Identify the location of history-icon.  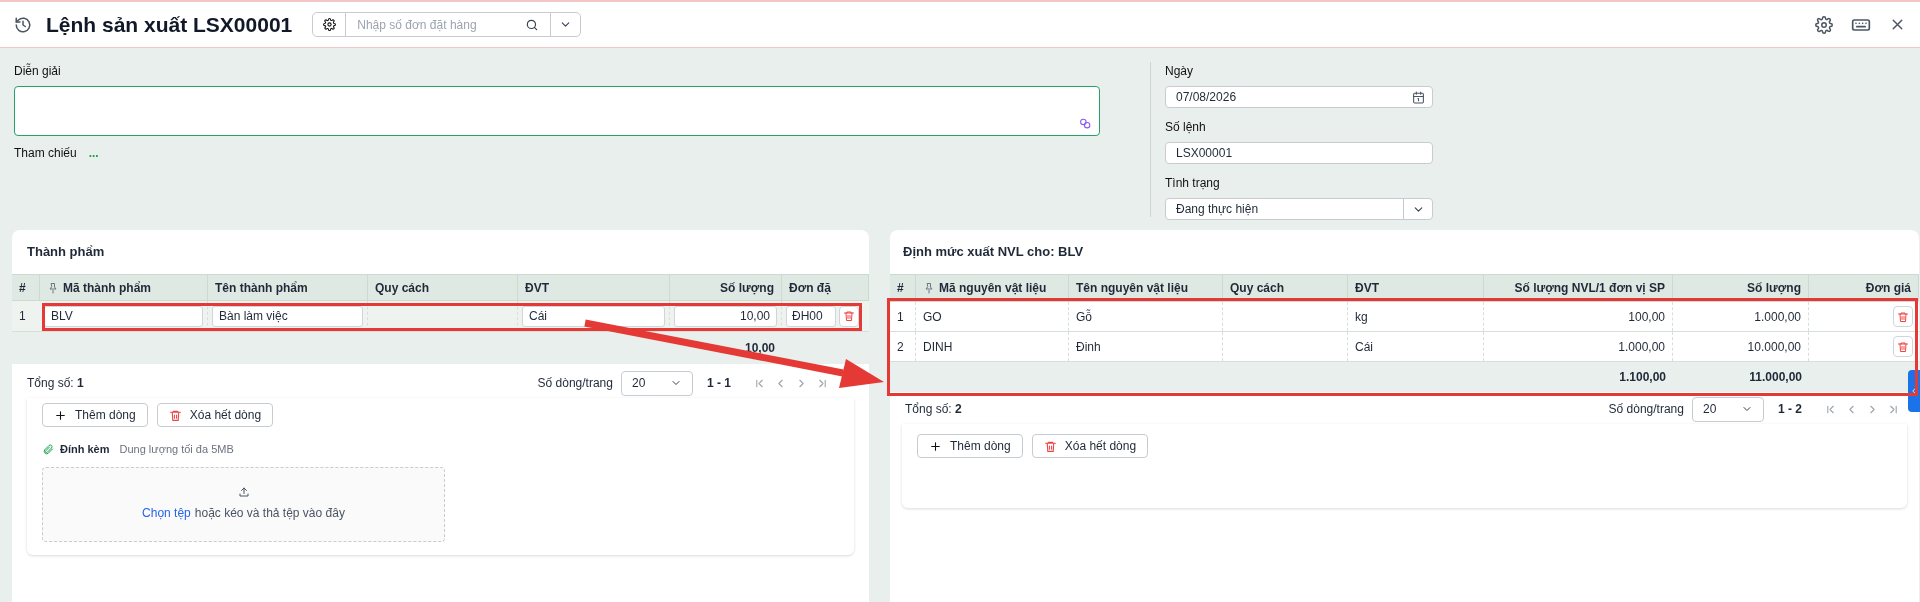
(23, 24).